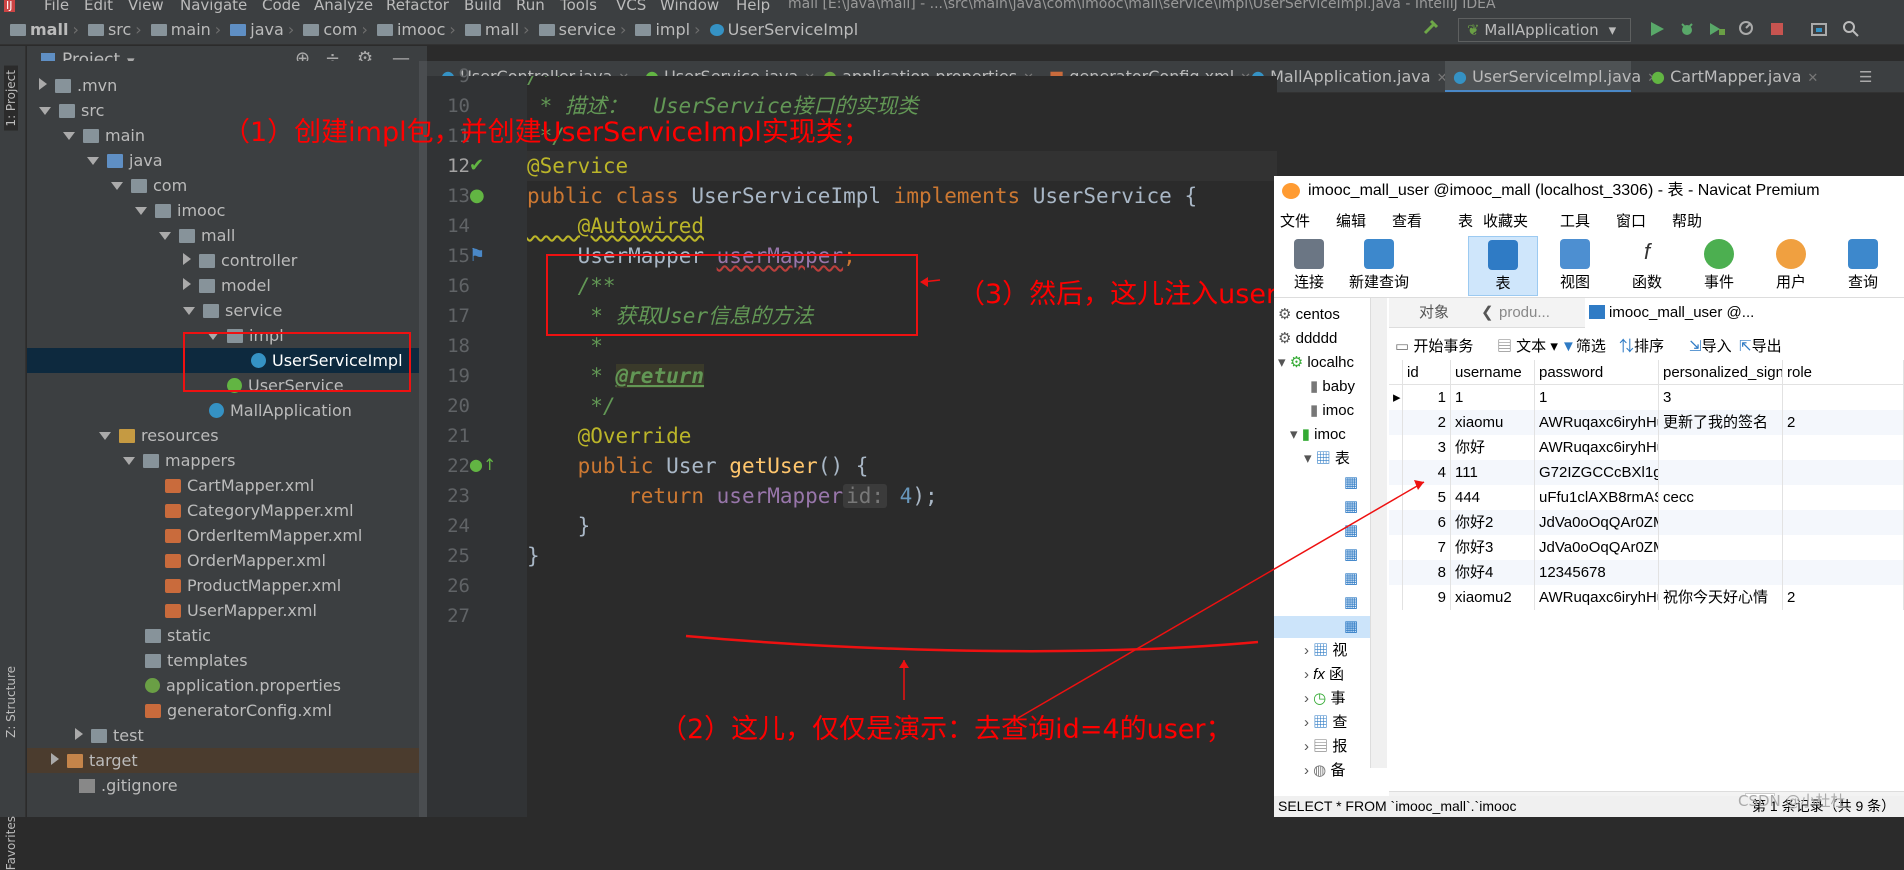  What do you see at coordinates (1221, 600) in the screenshot?
I see `arrow-to-row4-line` at bounding box center [1221, 600].